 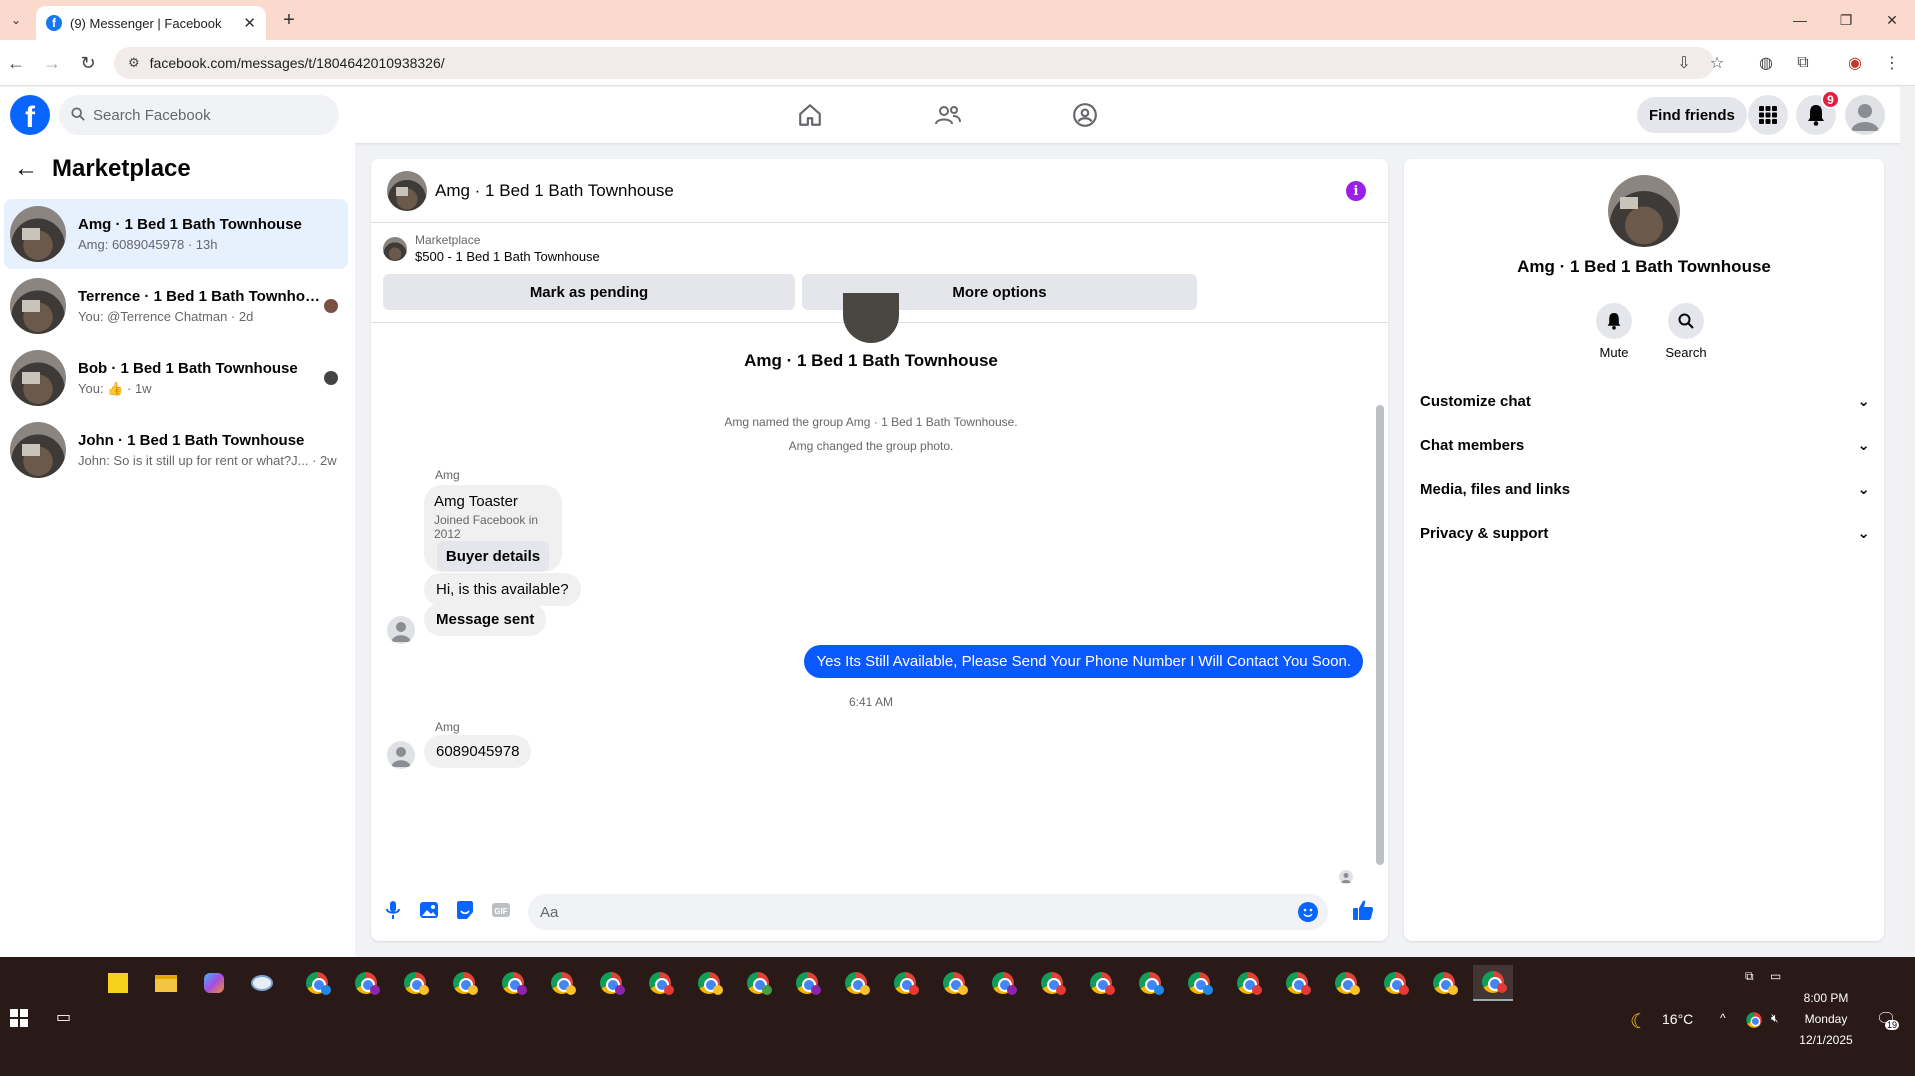 What do you see at coordinates (1363, 910) in the screenshot?
I see `like-thumbs-up-icon` at bounding box center [1363, 910].